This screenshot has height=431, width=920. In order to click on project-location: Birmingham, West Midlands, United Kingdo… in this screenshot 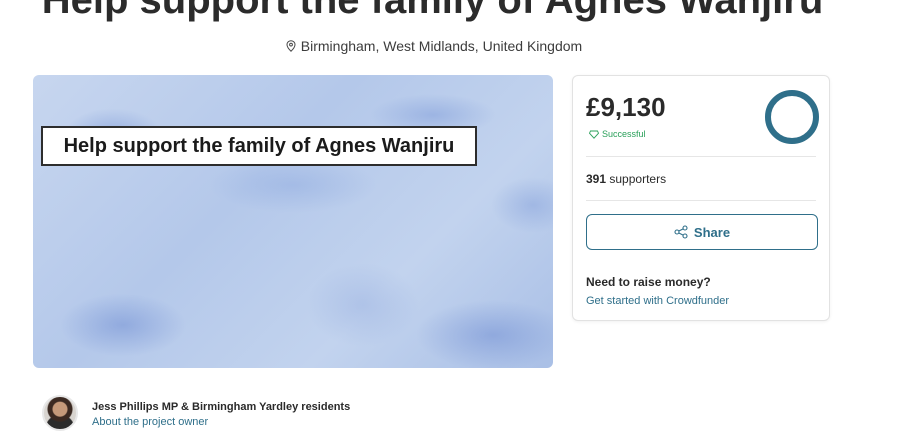, I will do `click(434, 46)`.